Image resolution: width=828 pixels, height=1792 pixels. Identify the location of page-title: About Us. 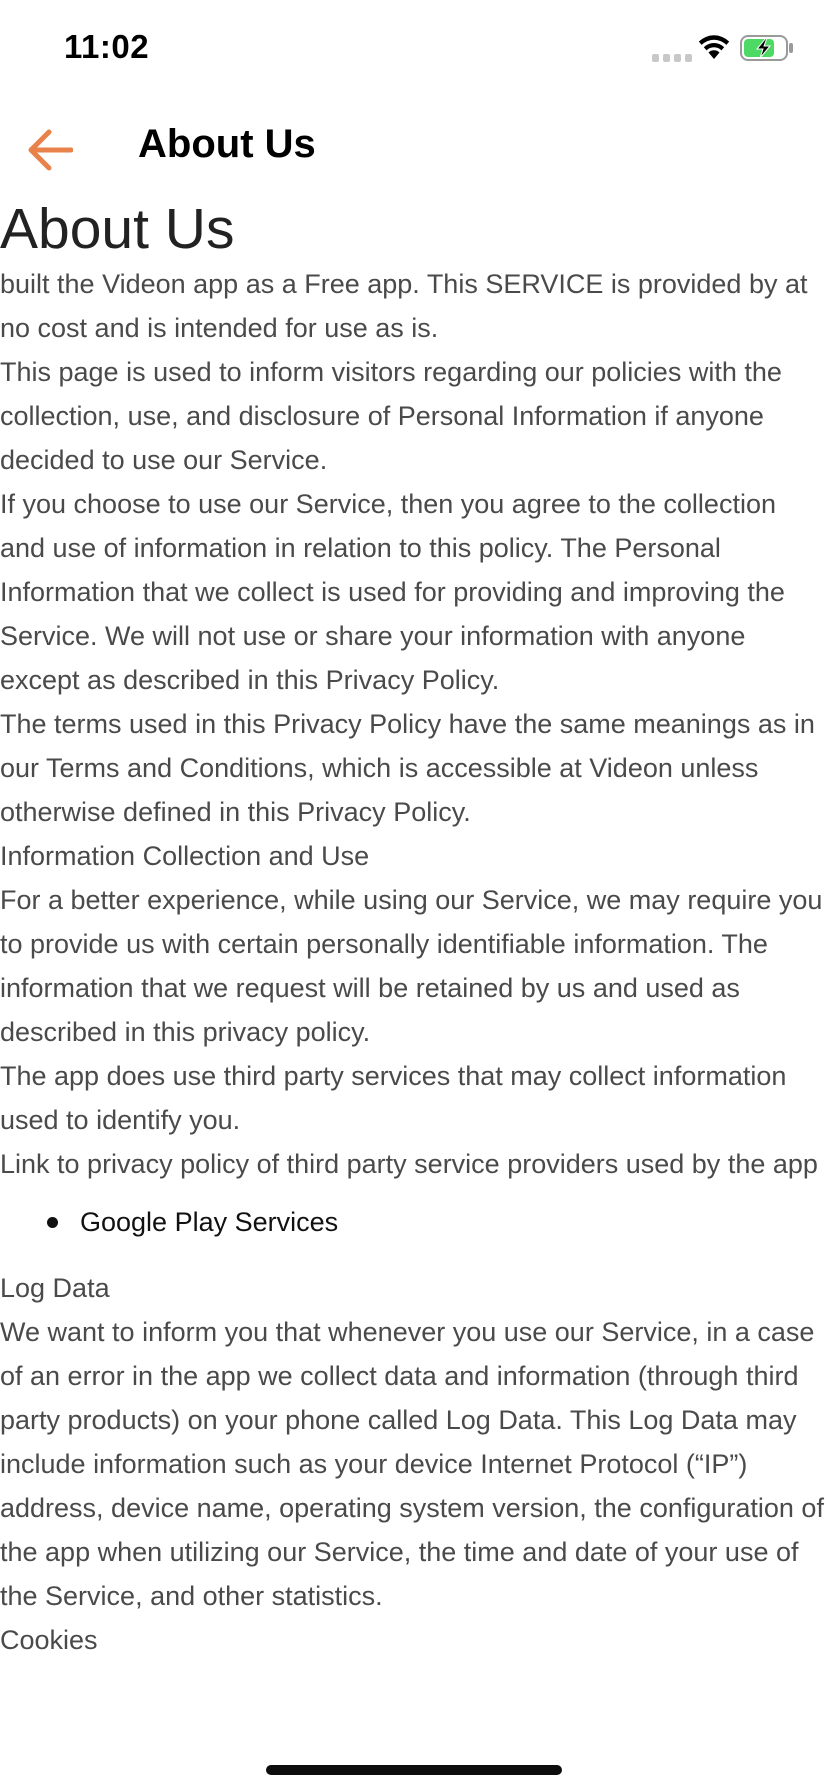
(227, 144).